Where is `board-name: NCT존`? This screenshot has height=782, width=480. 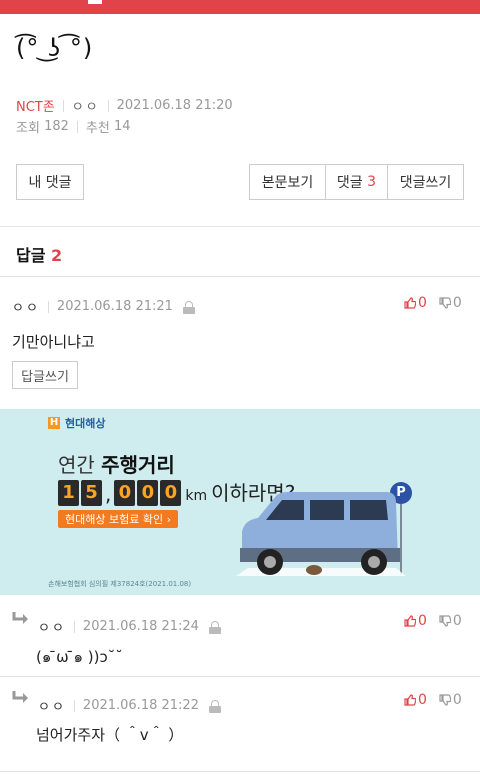
board-name: NCT존 is located at coordinates (35, 105).